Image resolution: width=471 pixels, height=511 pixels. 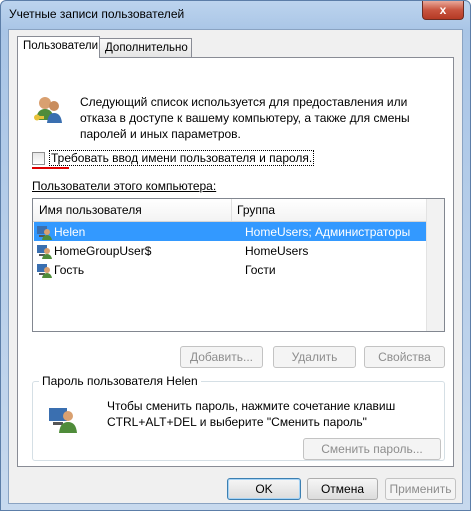 I want to click on list-header: Имя пользователя Группа, so click(x=238, y=210).